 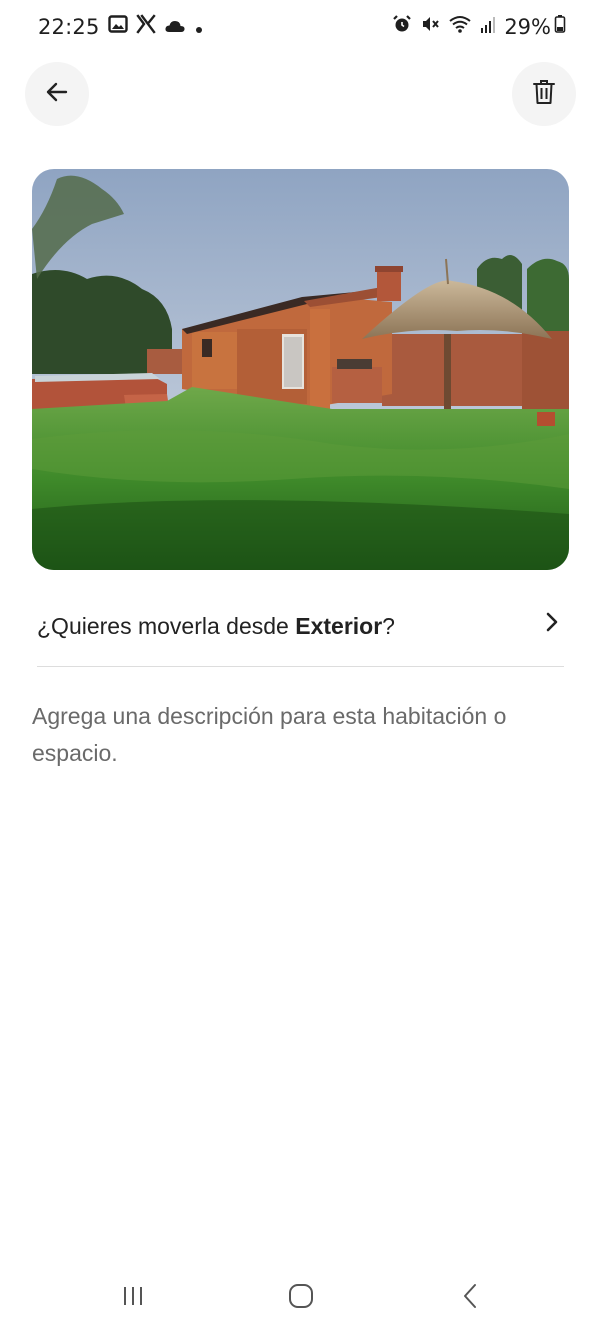 I want to click on chevron-right-icon, so click(x=552, y=624).